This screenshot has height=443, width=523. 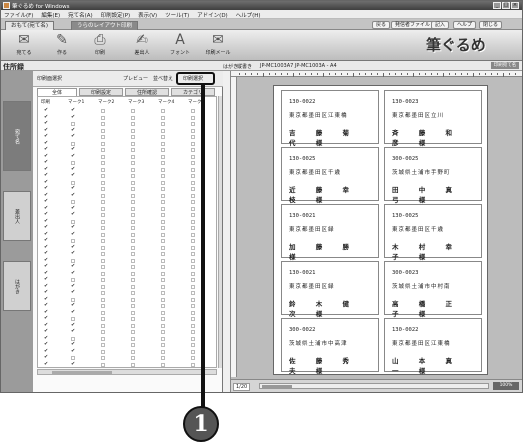 What do you see at coordinates (298, 66) in the screenshot?
I see `printer-name: JP-MC1003A7 JP-MC1003A - A4` at bounding box center [298, 66].